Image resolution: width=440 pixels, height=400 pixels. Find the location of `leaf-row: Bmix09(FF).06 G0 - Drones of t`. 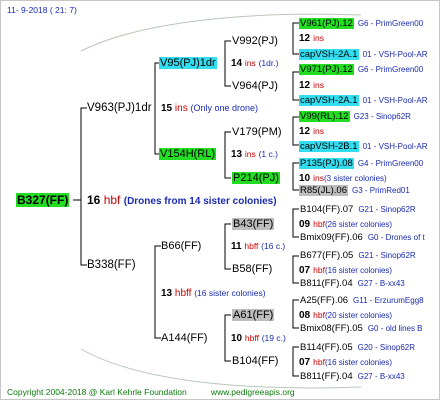

leaf-row: Bmix09(FF).06 G0 - Drones of t is located at coordinates (362, 237).